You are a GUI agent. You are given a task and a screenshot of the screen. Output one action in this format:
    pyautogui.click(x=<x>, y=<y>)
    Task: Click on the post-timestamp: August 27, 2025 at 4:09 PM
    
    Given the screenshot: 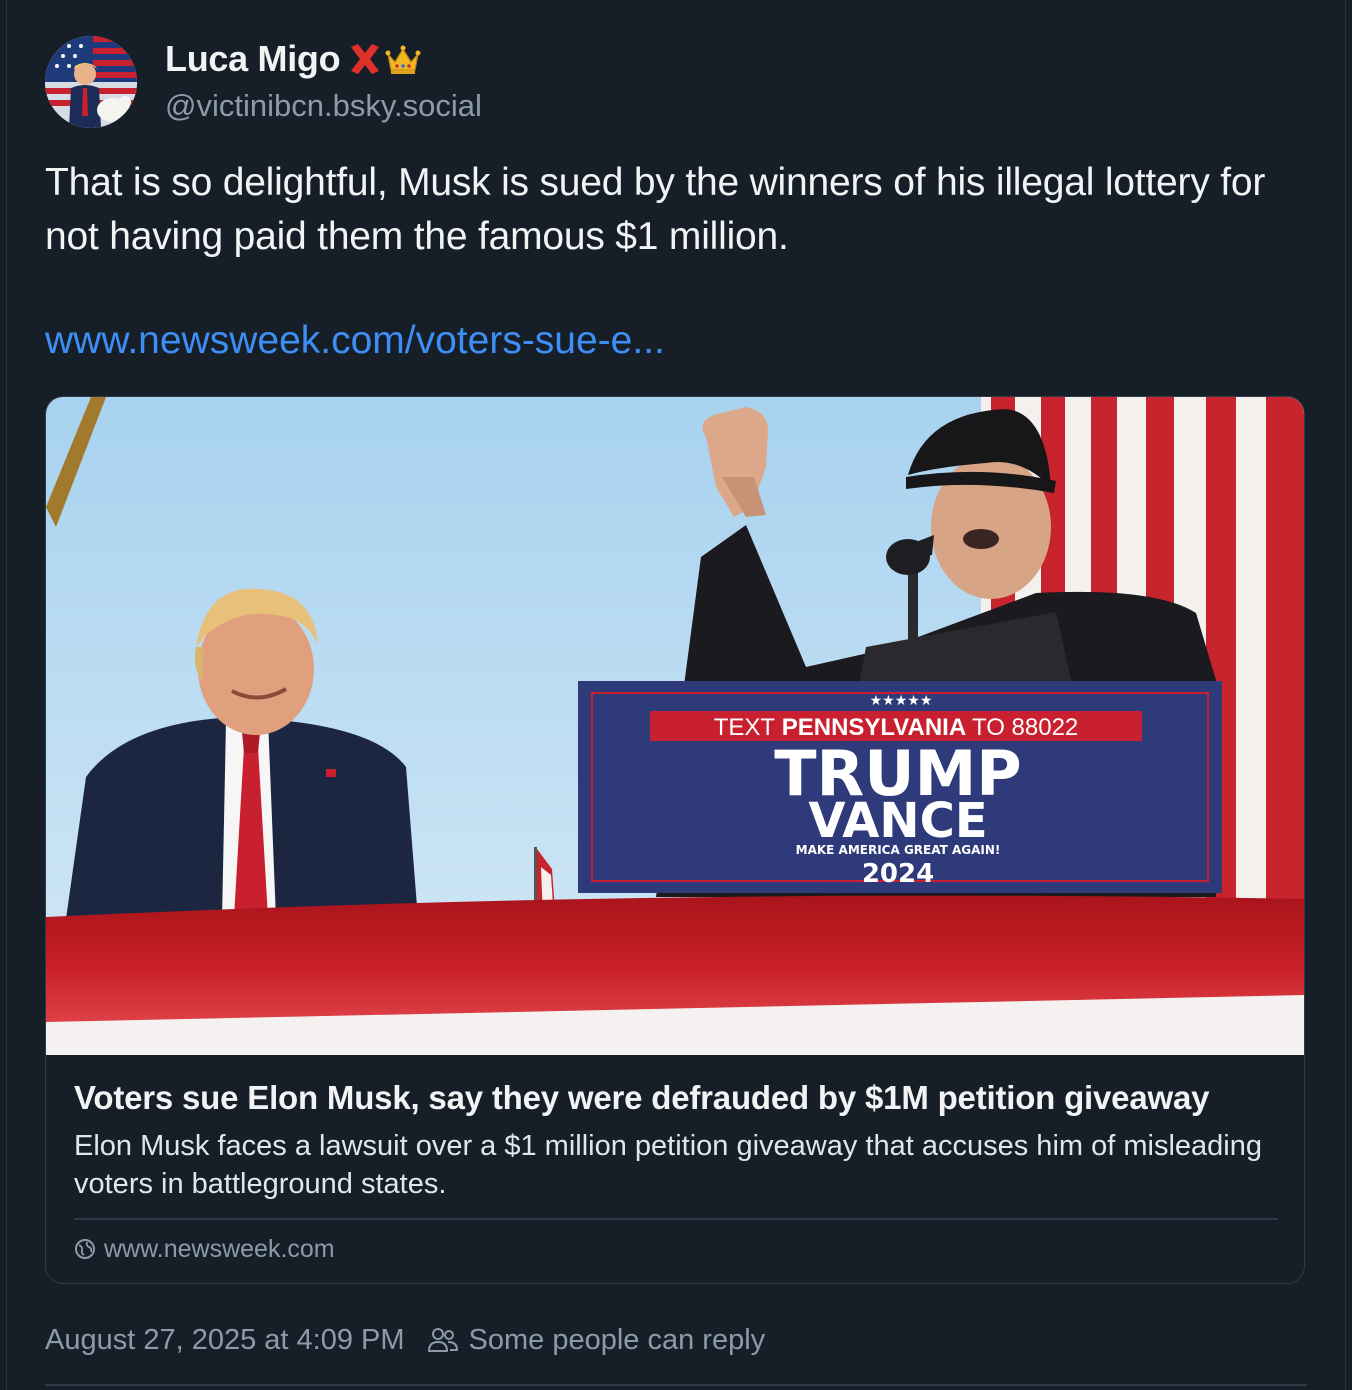 What is the action you would take?
    pyautogui.click(x=225, y=1340)
    